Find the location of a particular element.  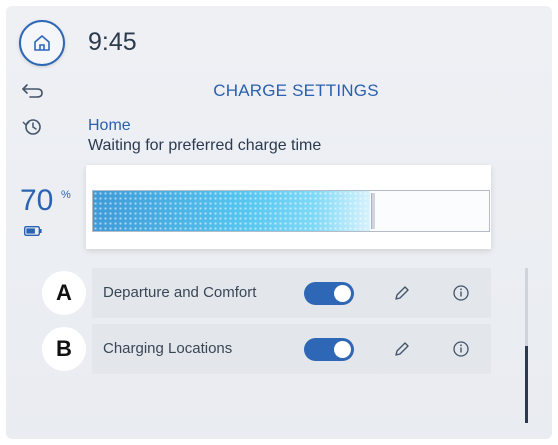

charge-target-marker is located at coordinates (373, 211).